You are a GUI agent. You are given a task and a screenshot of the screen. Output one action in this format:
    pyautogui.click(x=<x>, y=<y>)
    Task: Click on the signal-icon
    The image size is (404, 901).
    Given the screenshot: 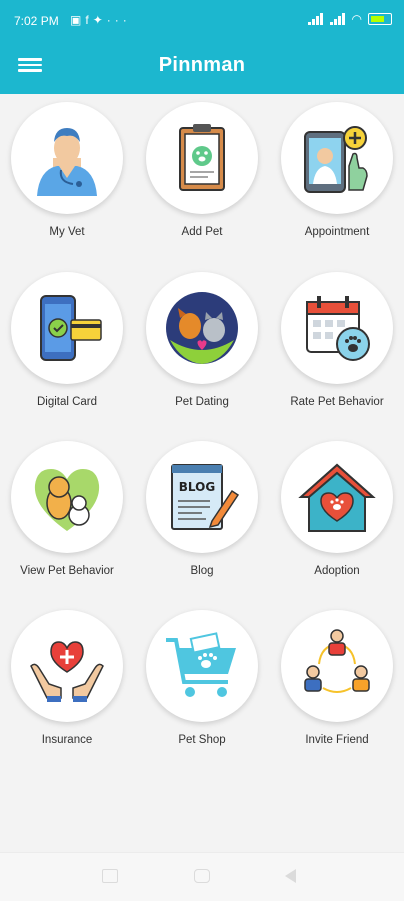 What is the action you would take?
    pyautogui.click(x=315, y=19)
    